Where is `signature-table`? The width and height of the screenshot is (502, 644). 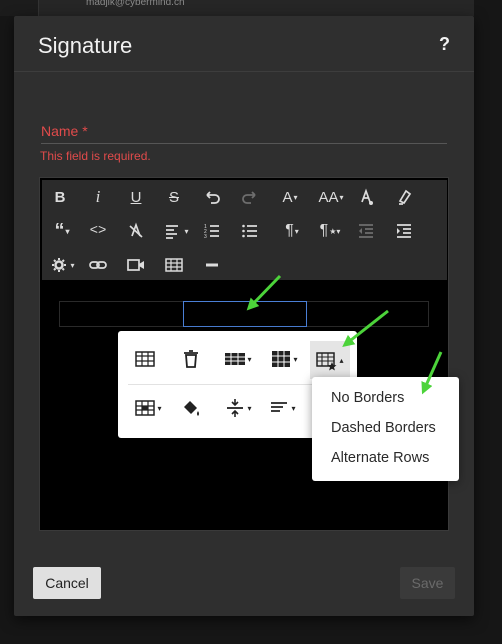 signature-table is located at coordinates (244, 314).